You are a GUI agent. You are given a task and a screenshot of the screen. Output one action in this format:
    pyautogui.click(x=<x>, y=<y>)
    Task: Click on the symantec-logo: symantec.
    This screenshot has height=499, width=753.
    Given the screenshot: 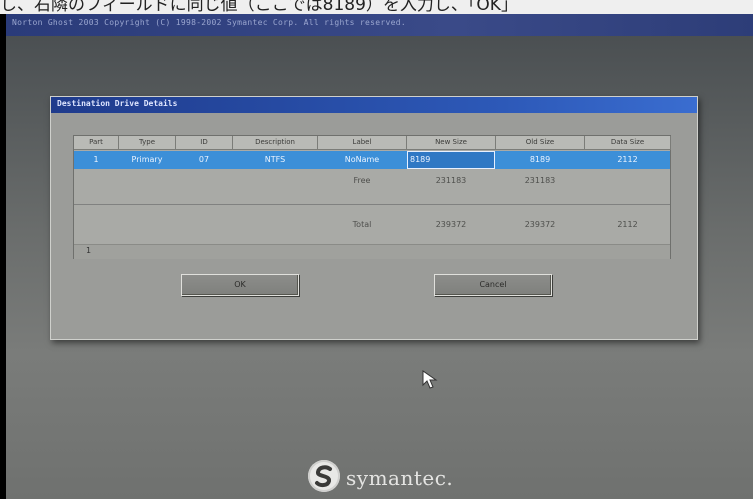 What is the action you would take?
    pyautogui.click(x=388, y=474)
    